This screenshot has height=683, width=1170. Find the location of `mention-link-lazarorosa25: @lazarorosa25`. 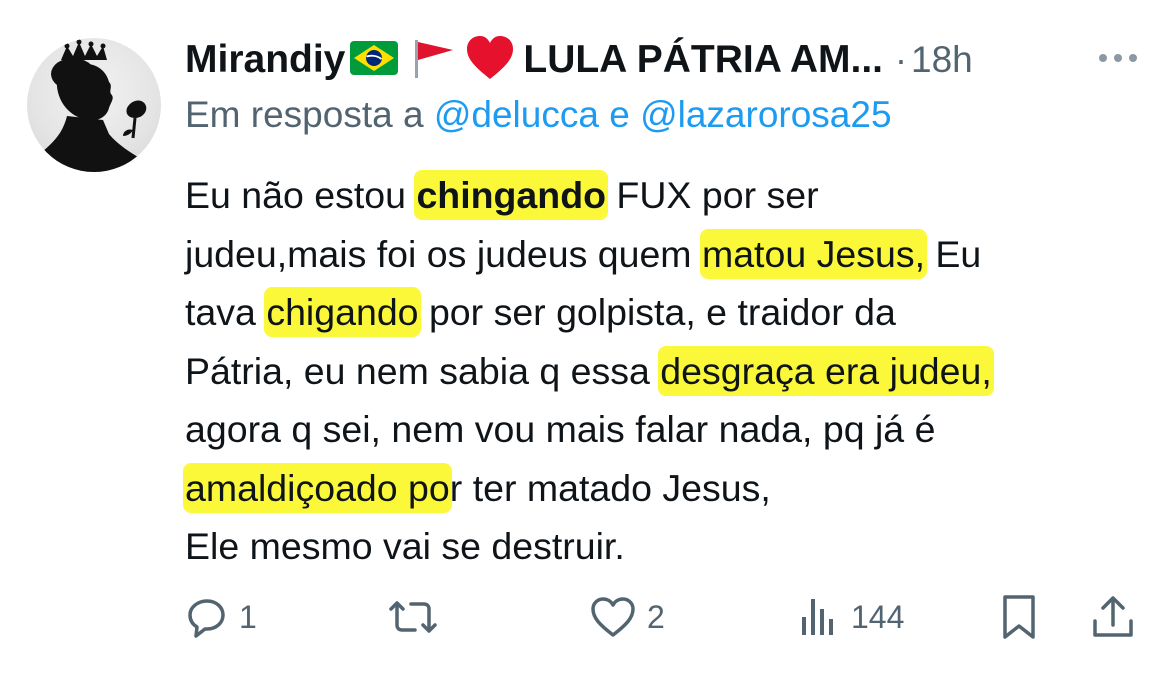

mention-link-lazarorosa25: @lazarorosa25 is located at coordinates (765, 114).